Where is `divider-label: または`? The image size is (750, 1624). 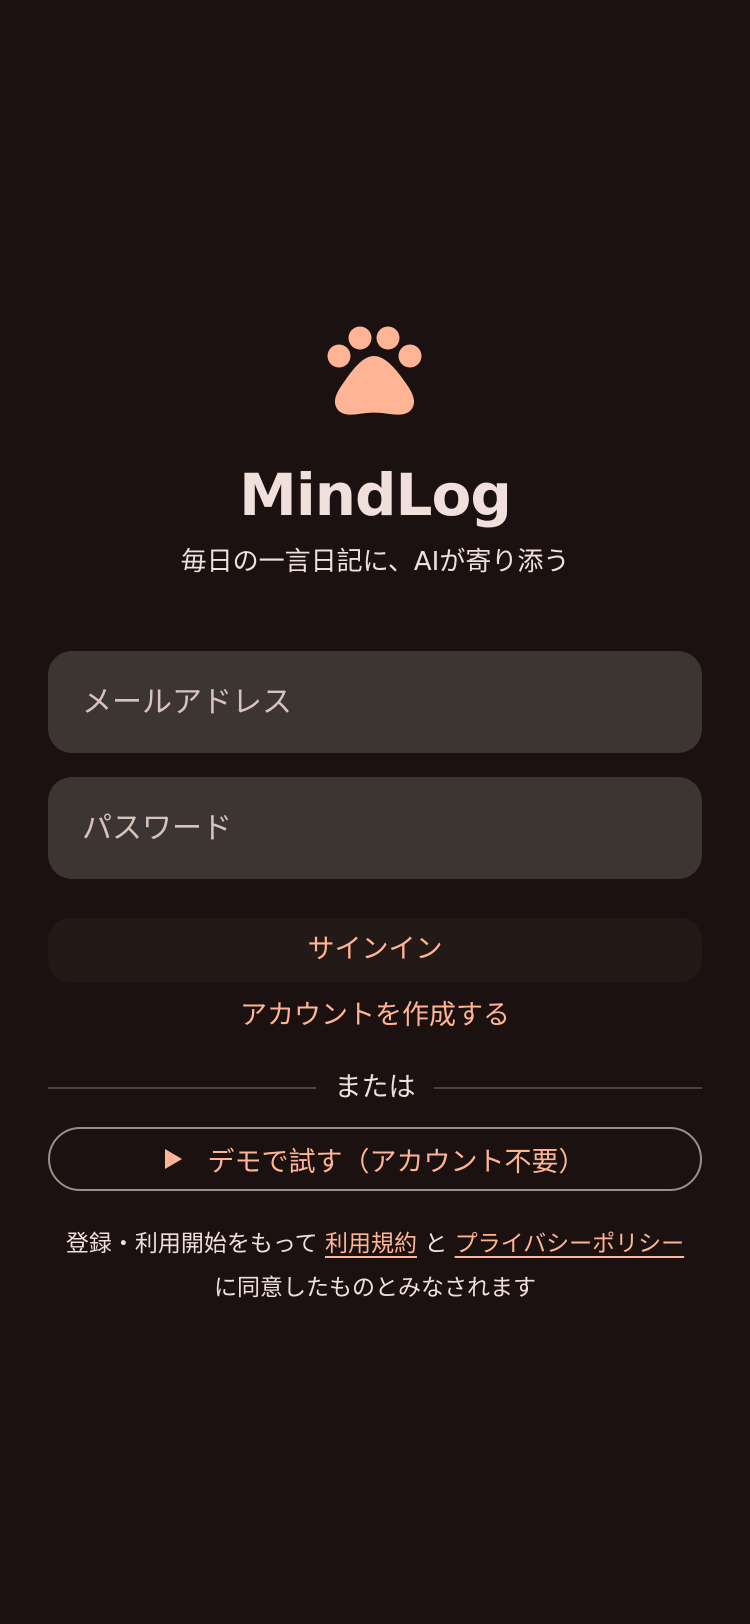
divider-label: または is located at coordinates (375, 1087).